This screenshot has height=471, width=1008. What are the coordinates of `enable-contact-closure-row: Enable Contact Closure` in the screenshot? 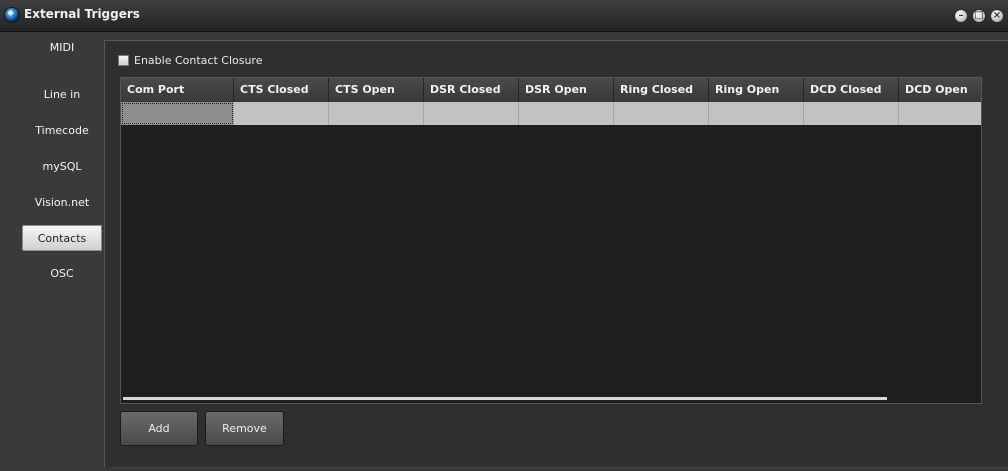 It's located at (190, 60).